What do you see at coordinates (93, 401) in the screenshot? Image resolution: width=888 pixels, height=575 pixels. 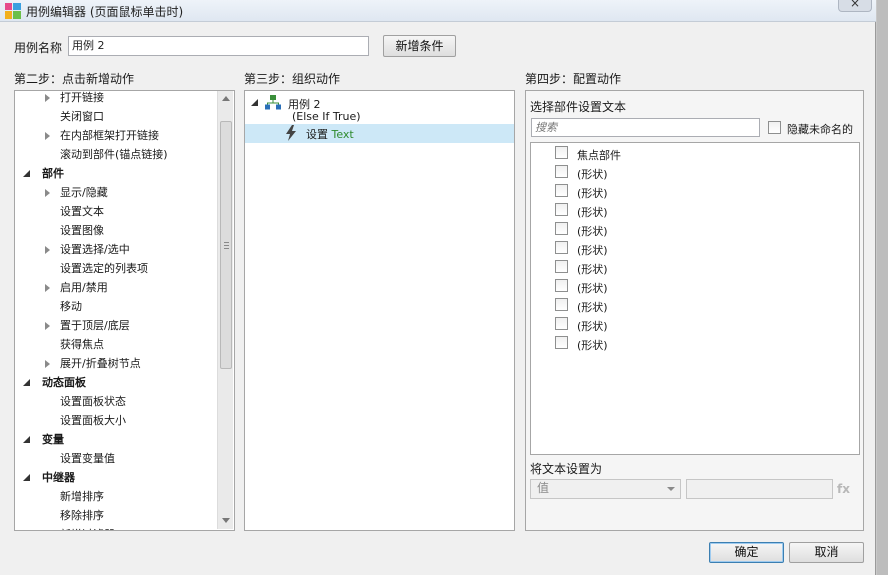 I see `action-item-label: 设置面板状态` at bounding box center [93, 401].